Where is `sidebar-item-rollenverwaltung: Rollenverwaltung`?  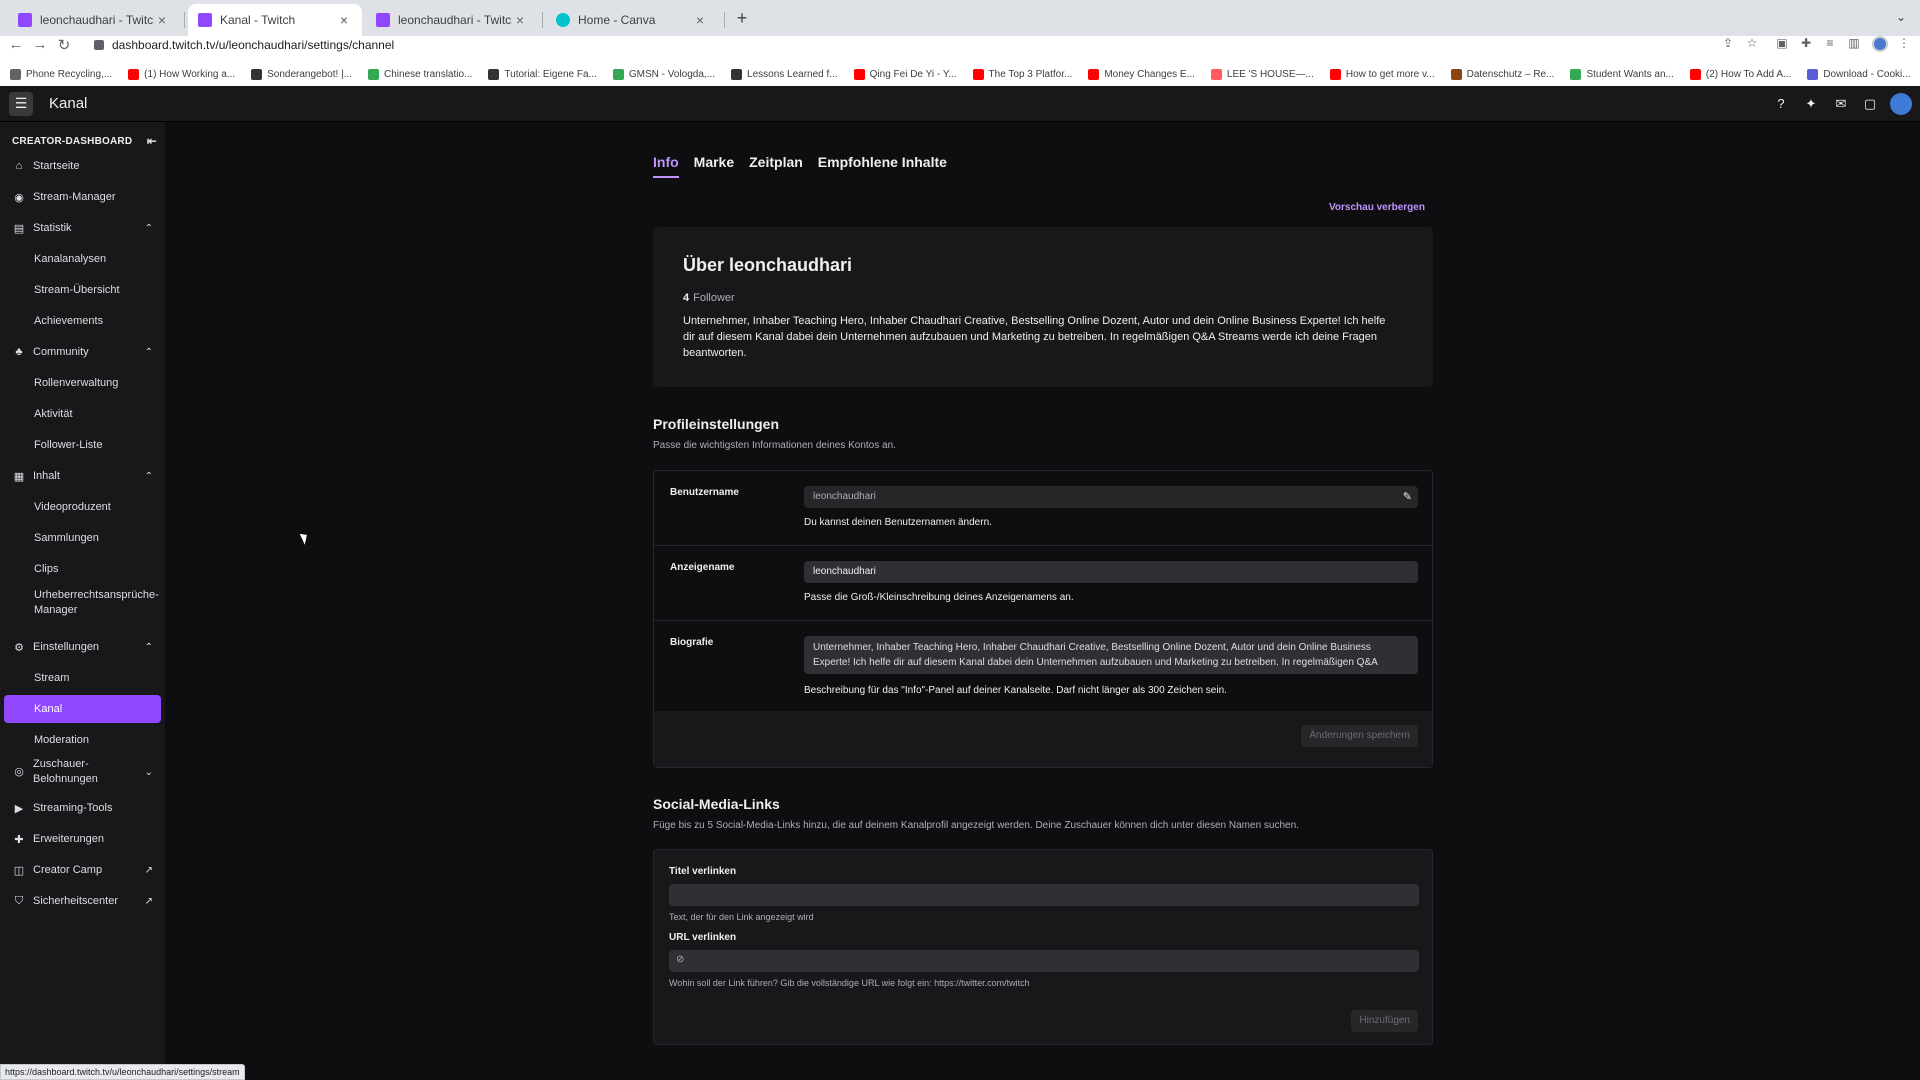
sidebar-item-rollenverwaltung: Rollenverwaltung is located at coordinates (82, 383).